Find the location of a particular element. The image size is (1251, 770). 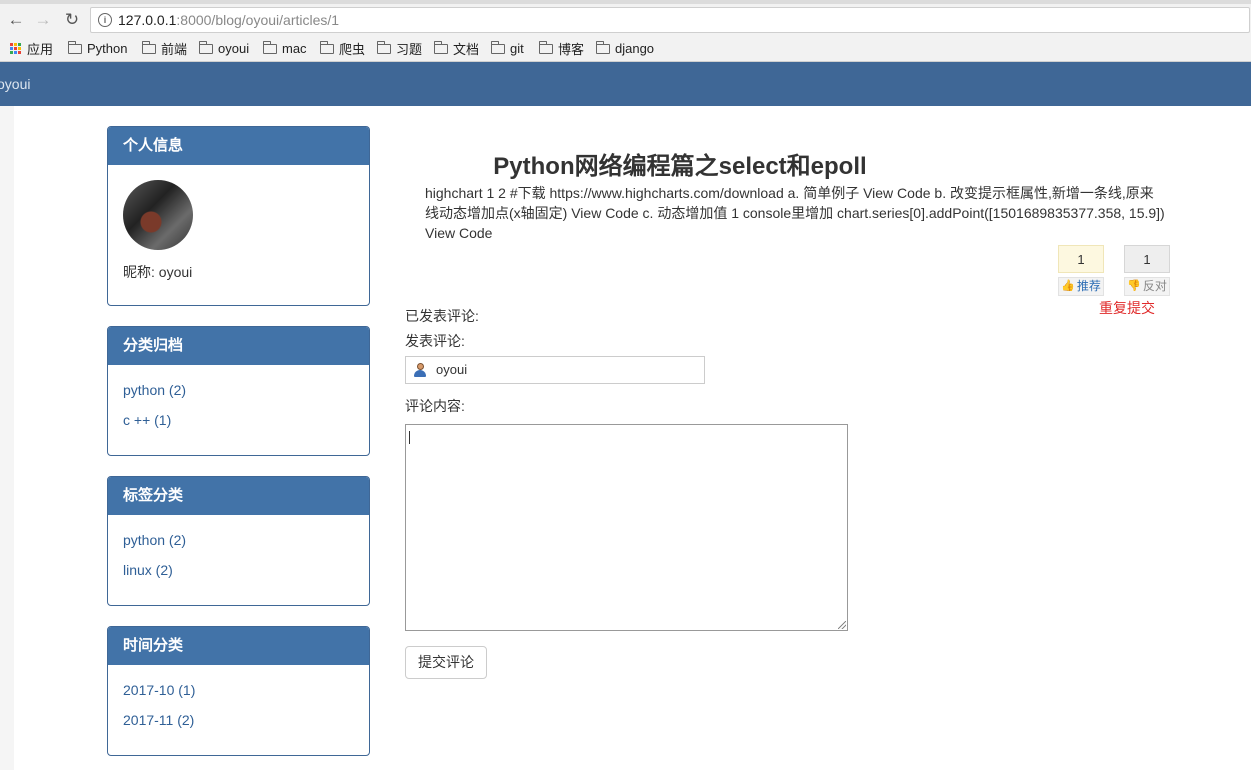

bookmark-apps: 应用 is located at coordinates (31, 48).